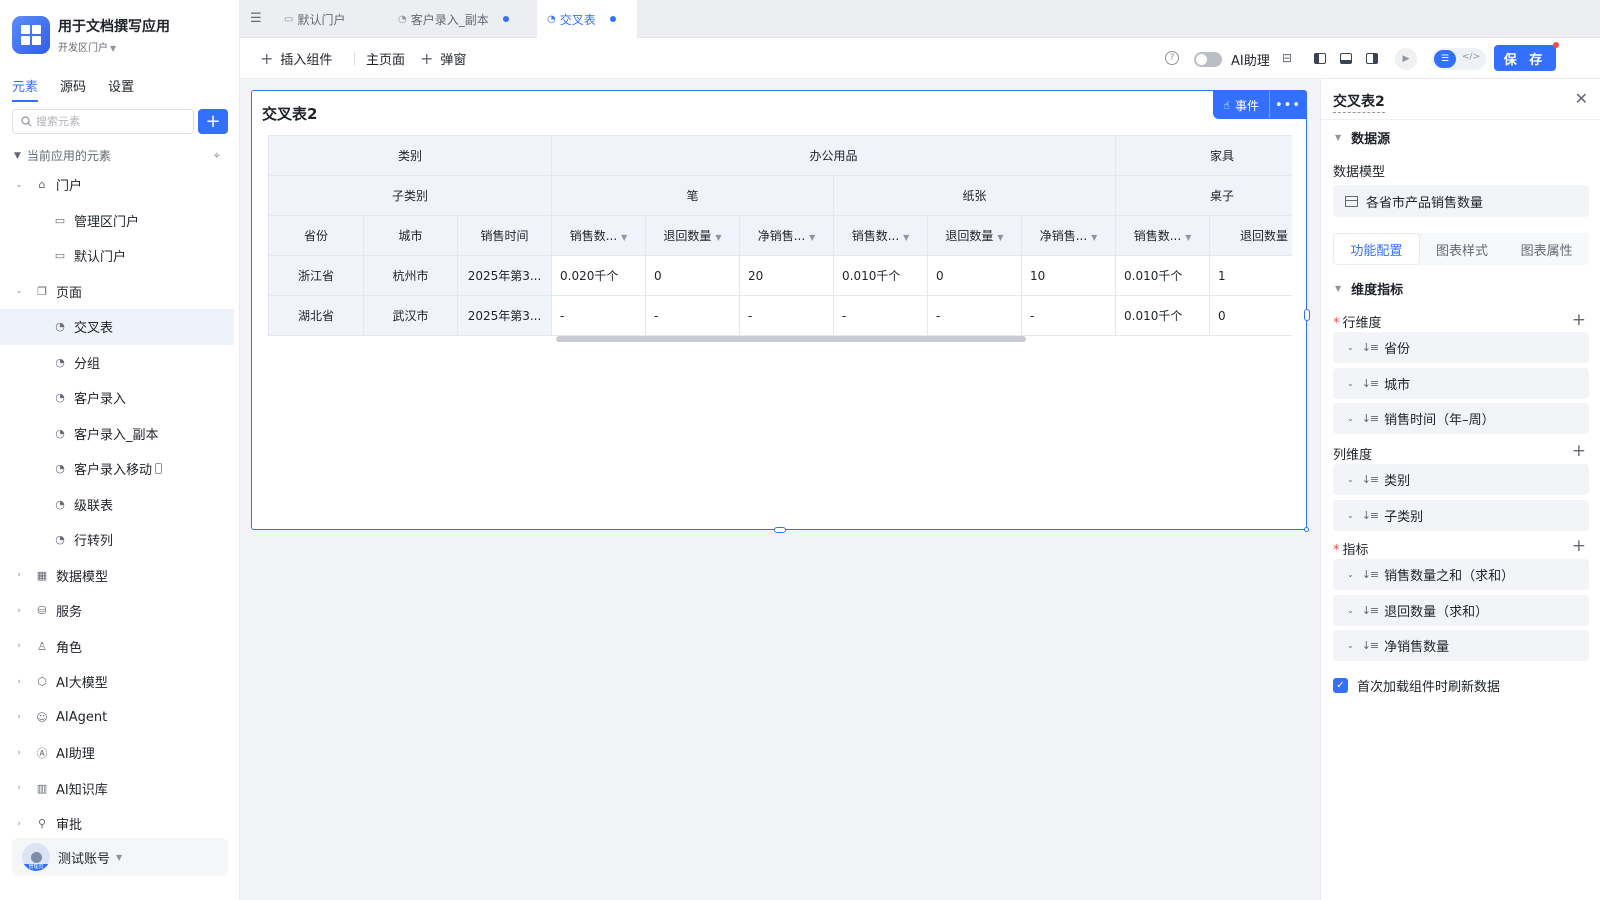 This screenshot has height=900, width=1600. What do you see at coordinates (1208, 59) in the screenshot?
I see `ai-assistant-toggle` at bounding box center [1208, 59].